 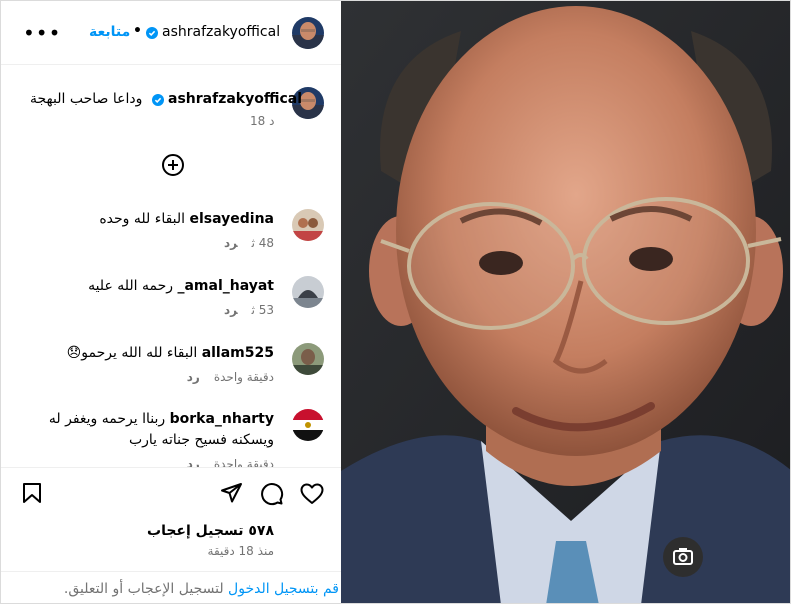 I want to click on comment-item: elsayedina البقاء لله وحده 48 ث رد, so click(x=171, y=240).